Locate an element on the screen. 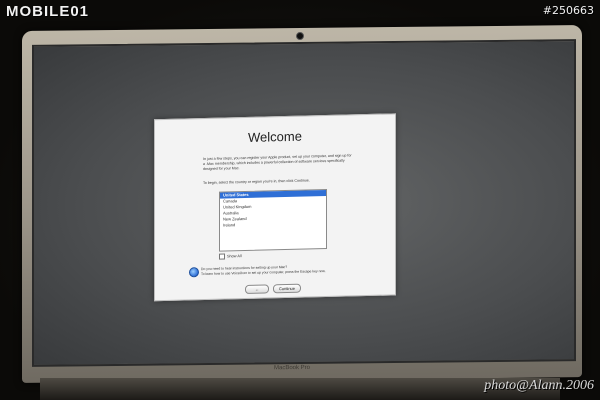  show-all-option: Show All is located at coordinates (230, 256).